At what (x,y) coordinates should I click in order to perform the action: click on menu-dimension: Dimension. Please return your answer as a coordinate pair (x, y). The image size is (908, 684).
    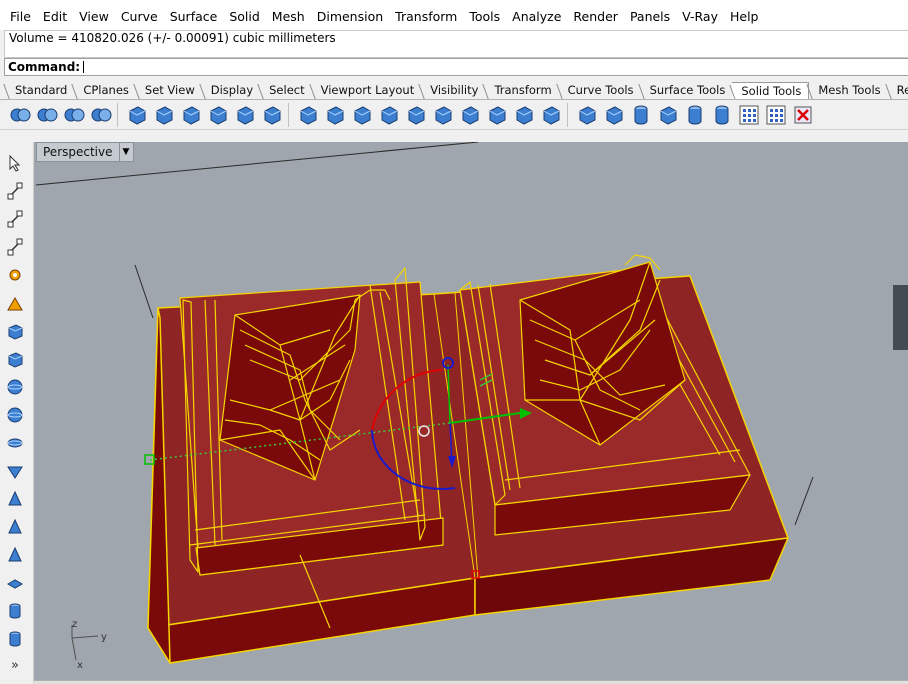
    Looking at the image, I should click on (350, 20).